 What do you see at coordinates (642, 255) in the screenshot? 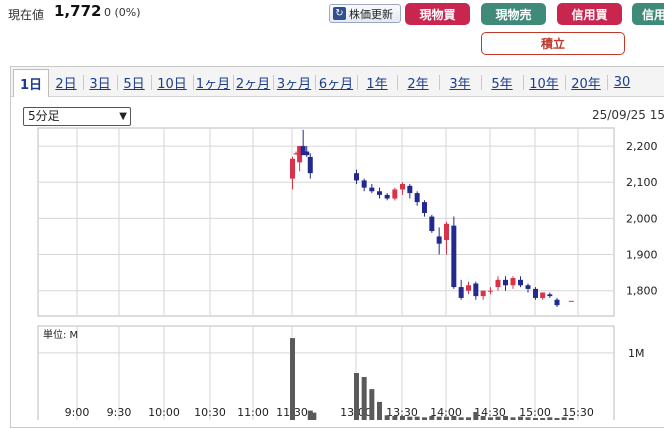
I see `y-tick-label: 1,900` at bounding box center [642, 255].